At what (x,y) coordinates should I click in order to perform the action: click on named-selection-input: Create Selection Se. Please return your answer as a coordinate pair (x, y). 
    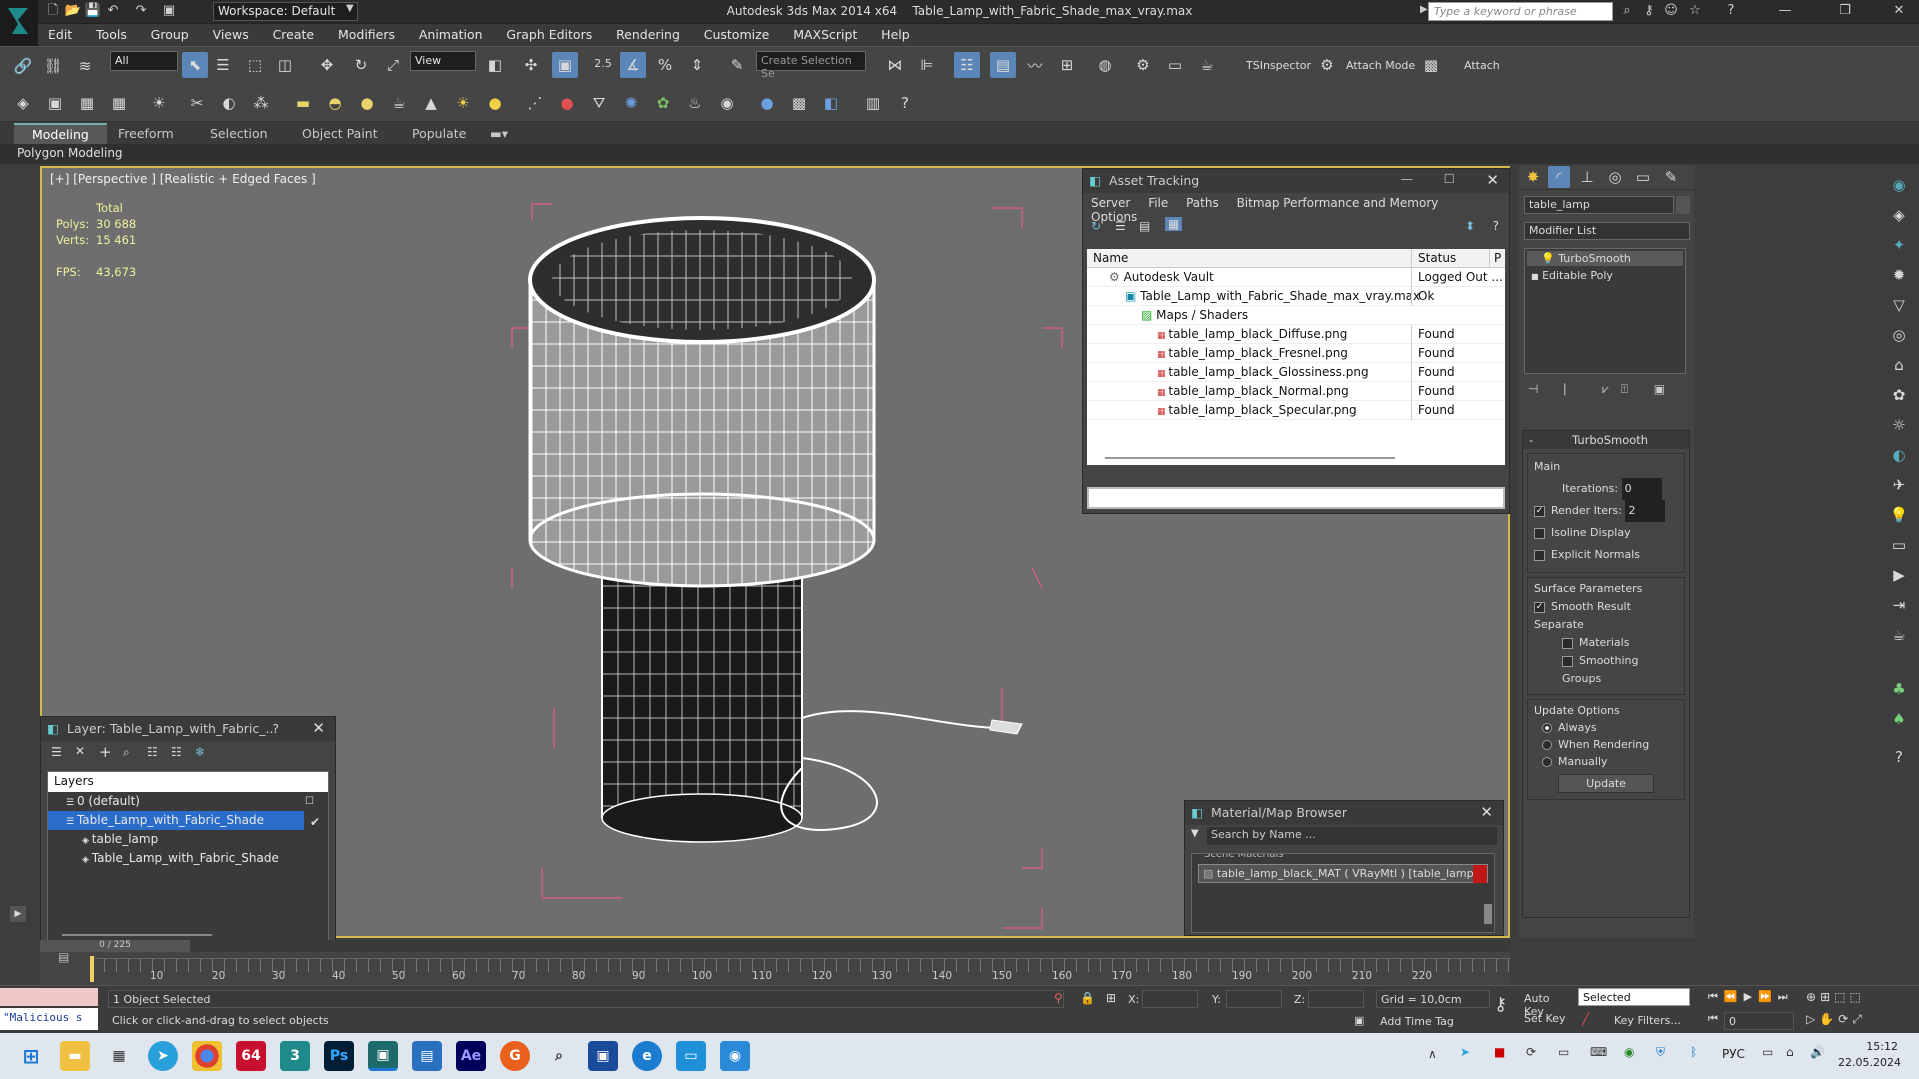
    Looking at the image, I should click on (811, 65).